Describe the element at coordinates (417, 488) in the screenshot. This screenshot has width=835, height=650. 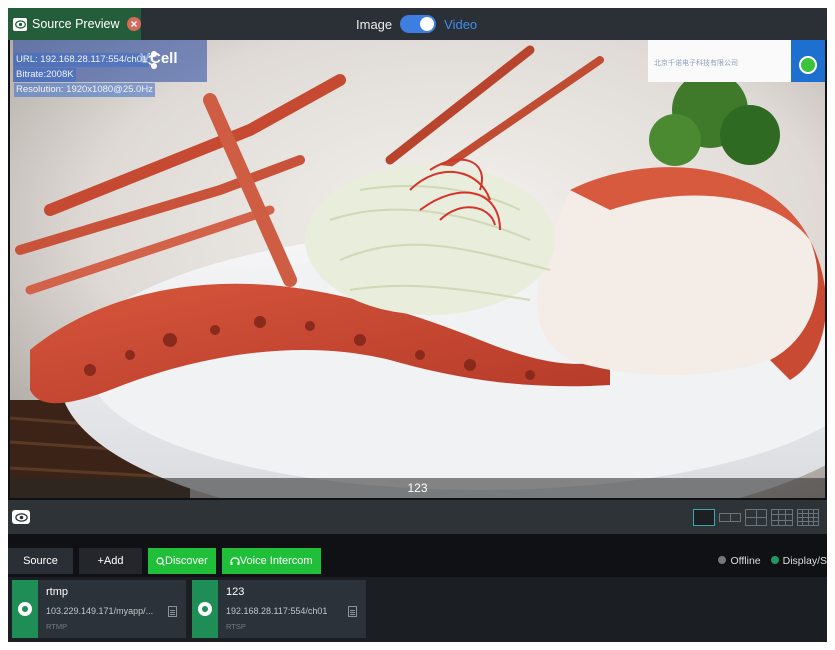
I see `preview-caption: 123` at that location.